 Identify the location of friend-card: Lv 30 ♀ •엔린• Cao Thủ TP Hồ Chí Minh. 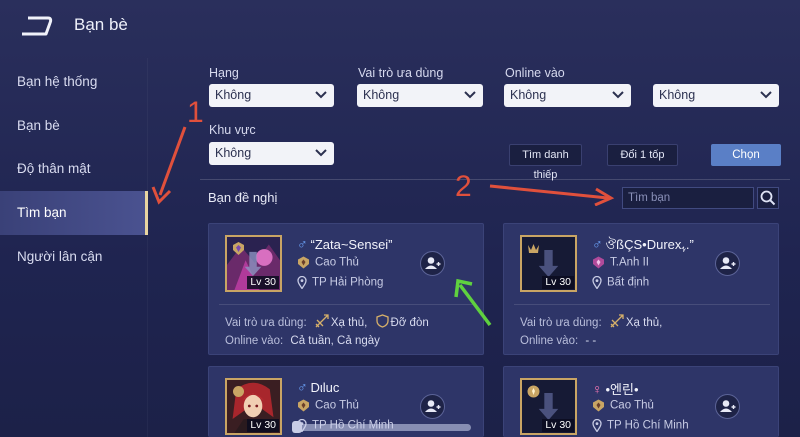
(641, 401).